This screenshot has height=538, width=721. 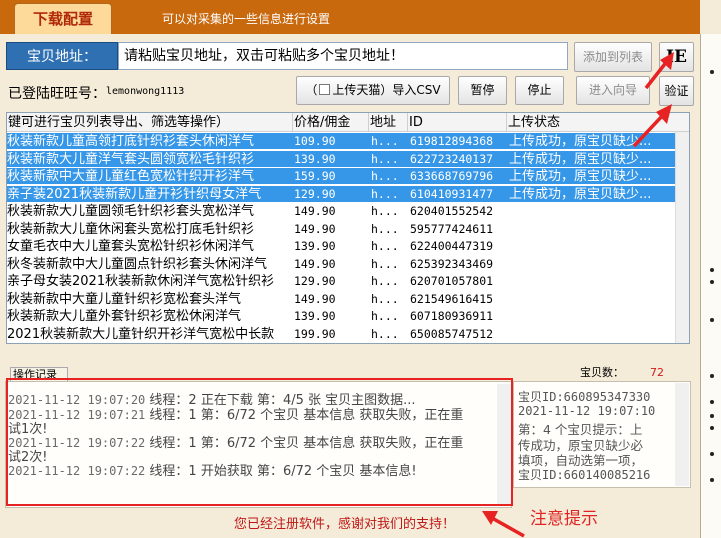 I want to click on cell-price: 109.90, so click(x=315, y=141).